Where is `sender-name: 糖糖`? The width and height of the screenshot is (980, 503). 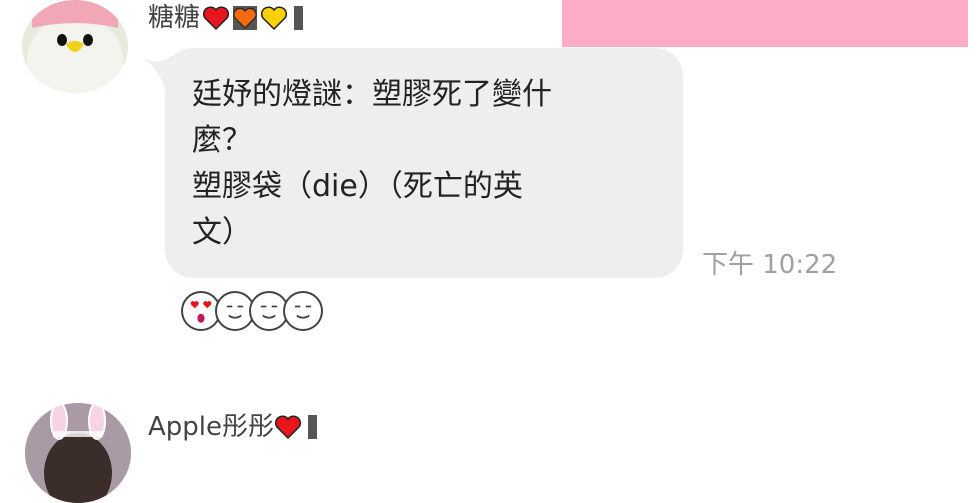
sender-name: 糖糖 is located at coordinates (226, 18).